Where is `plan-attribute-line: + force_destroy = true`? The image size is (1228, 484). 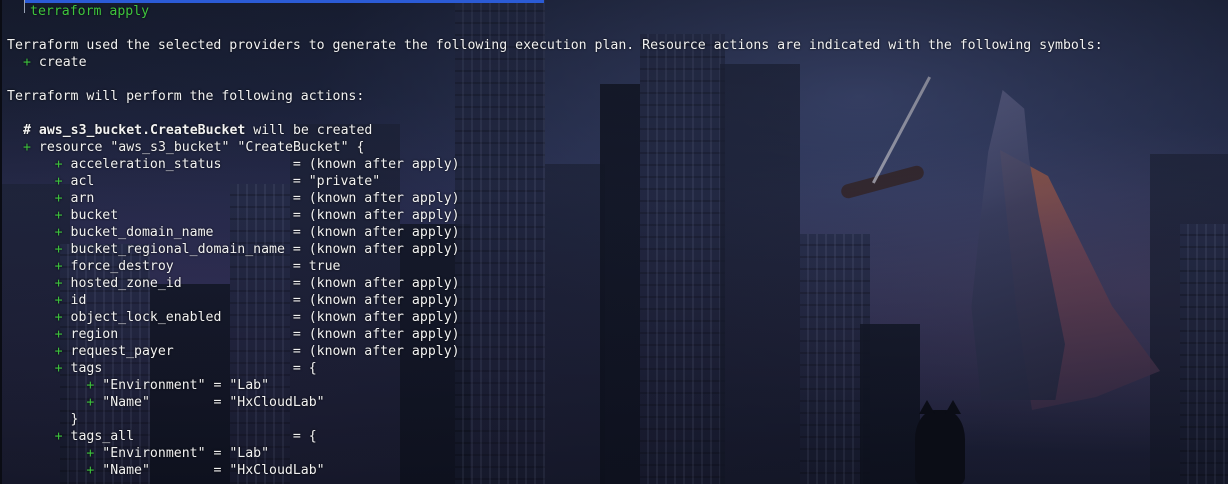
plan-attribute-line: + force_destroy = true is located at coordinates (174, 266).